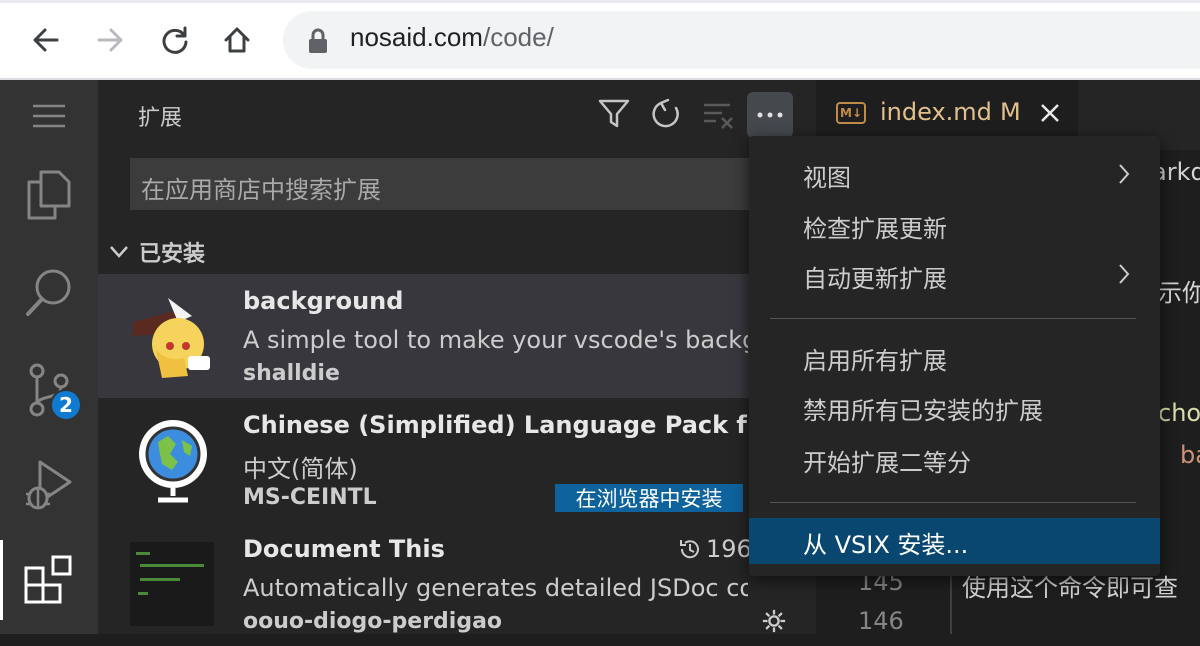 The image size is (1200, 646). What do you see at coordinates (300, 469) in the screenshot?
I see `extension-description: 中文(简体)` at bounding box center [300, 469].